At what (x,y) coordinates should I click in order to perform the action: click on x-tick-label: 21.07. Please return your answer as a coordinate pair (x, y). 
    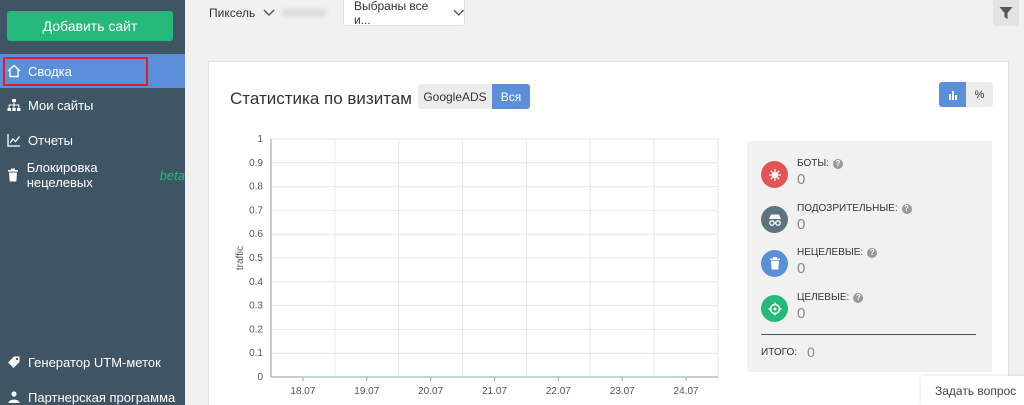
    Looking at the image, I should click on (494, 391).